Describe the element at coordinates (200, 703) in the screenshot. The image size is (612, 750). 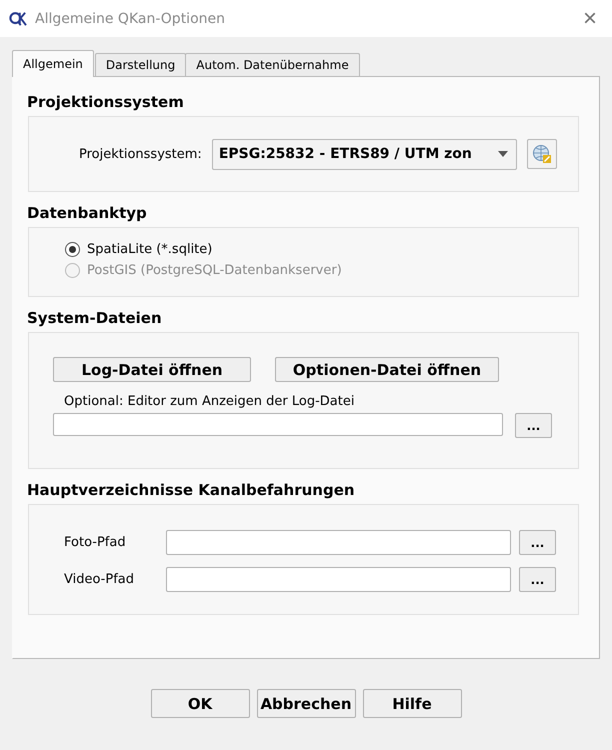
I see `dialog-button: OK` at that location.